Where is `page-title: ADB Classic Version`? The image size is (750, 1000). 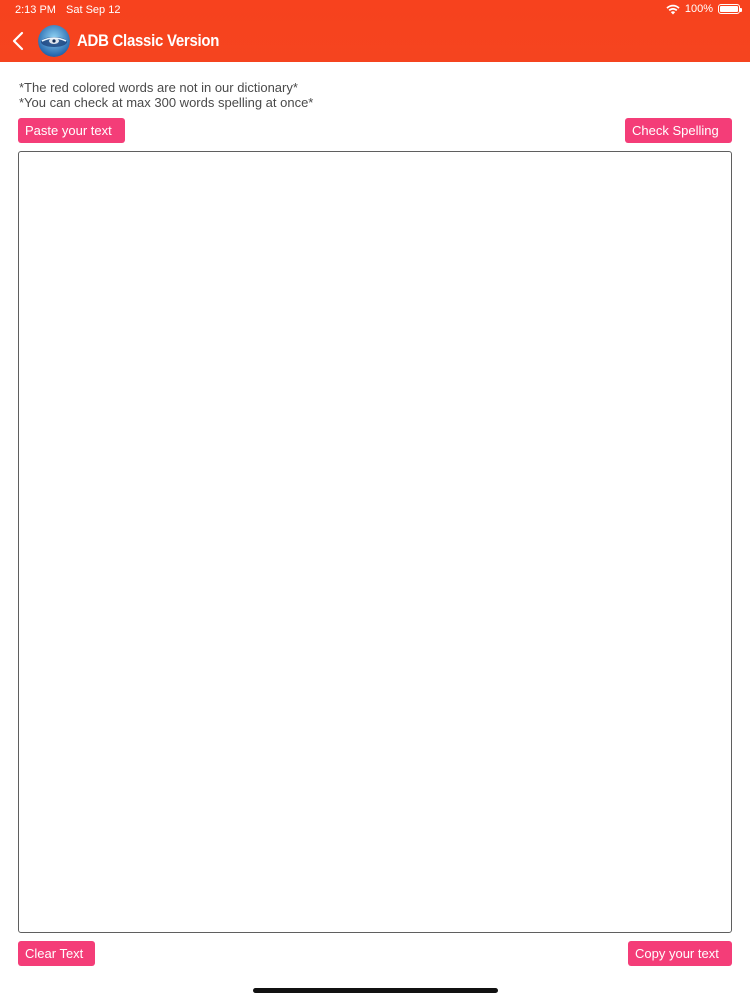
page-title: ADB Classic Version is located at coordinates (148, 40).